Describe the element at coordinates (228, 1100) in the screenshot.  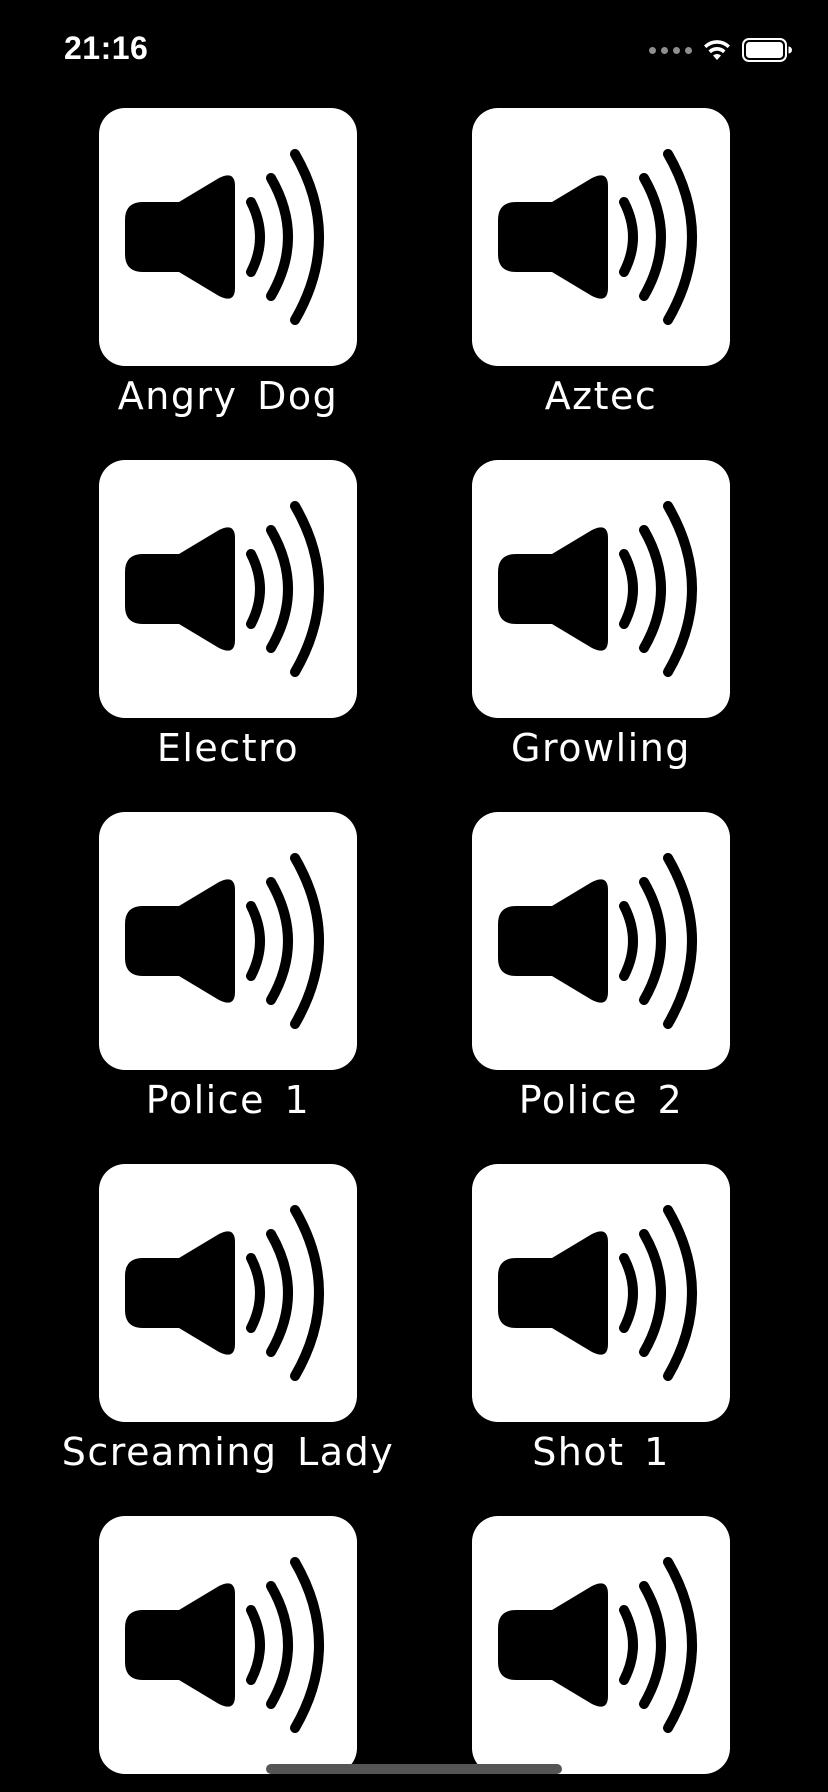
I see `sound-label: Police 1` at that location.